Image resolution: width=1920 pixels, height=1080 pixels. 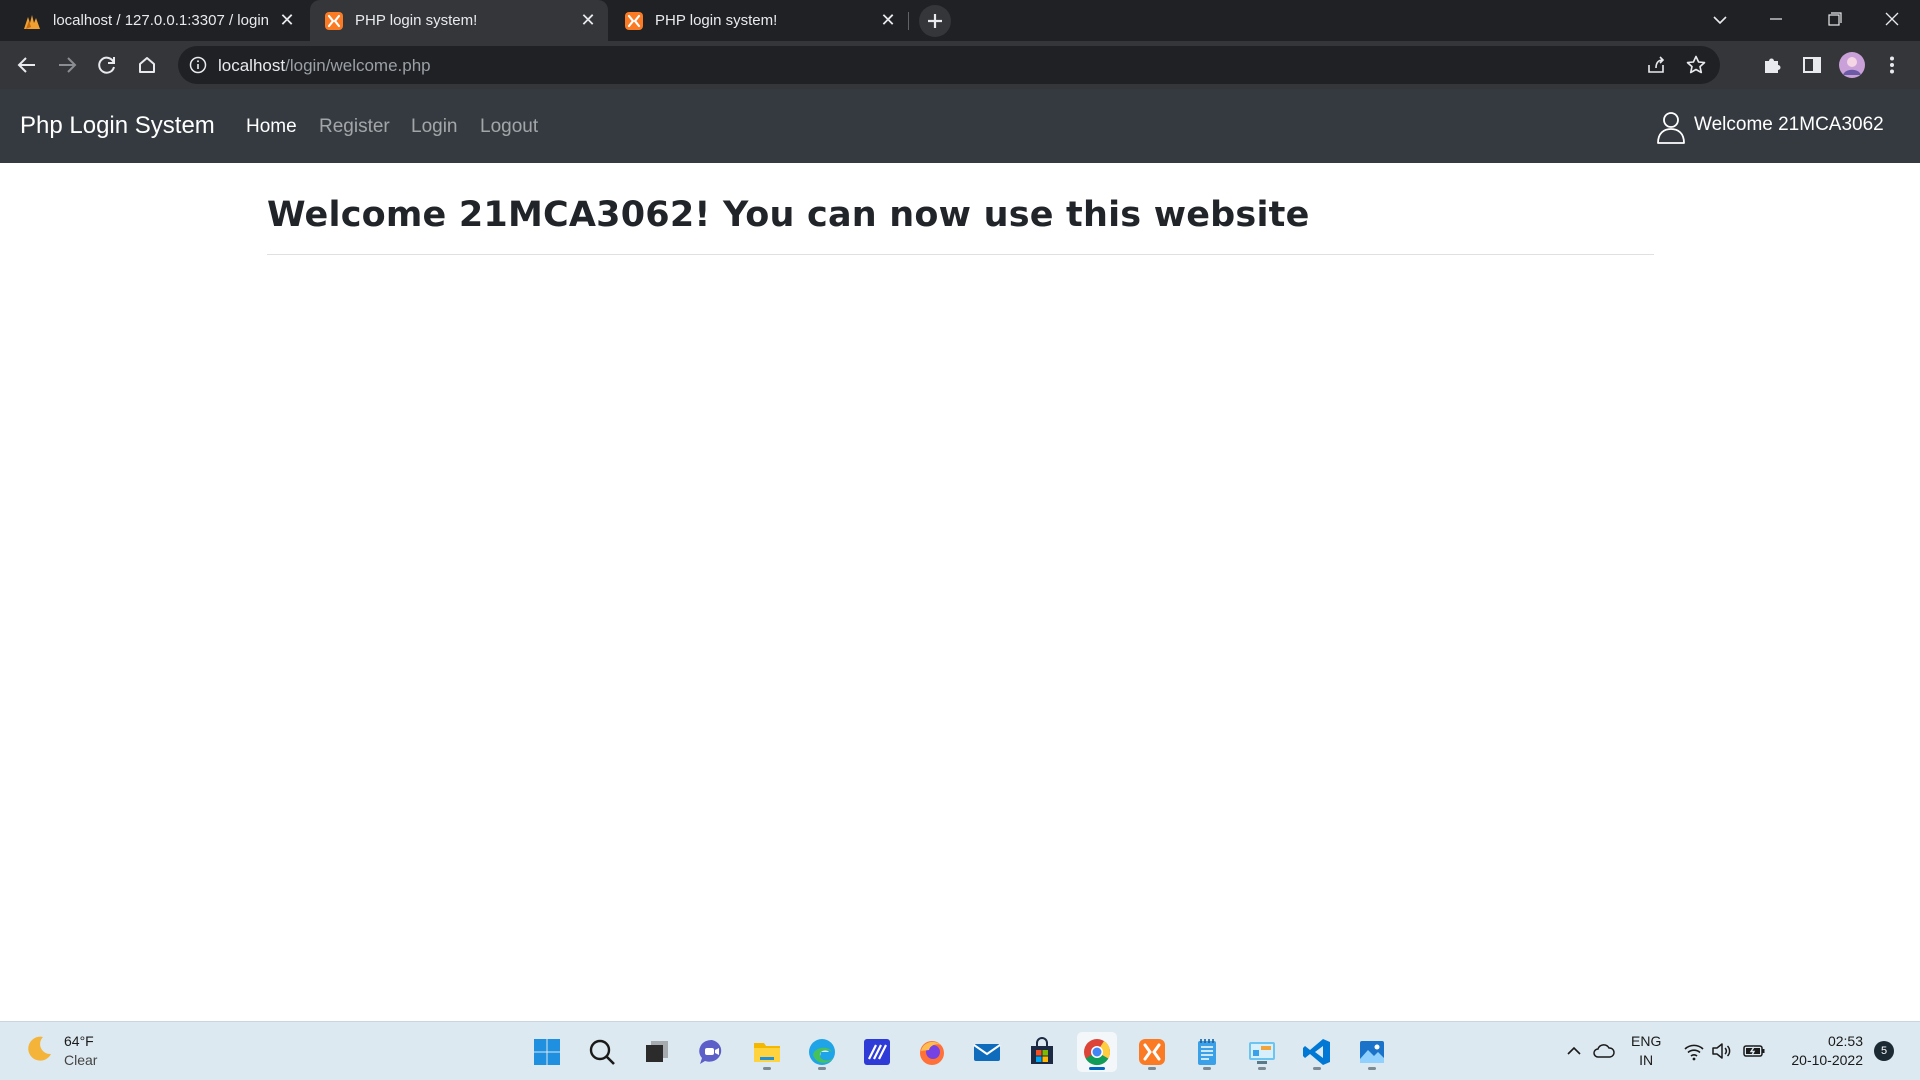 What do you see at coordinates (1696, 65) in the screenshot?
I see `bookmark-star-icon` at bounding box center [1696, 65].